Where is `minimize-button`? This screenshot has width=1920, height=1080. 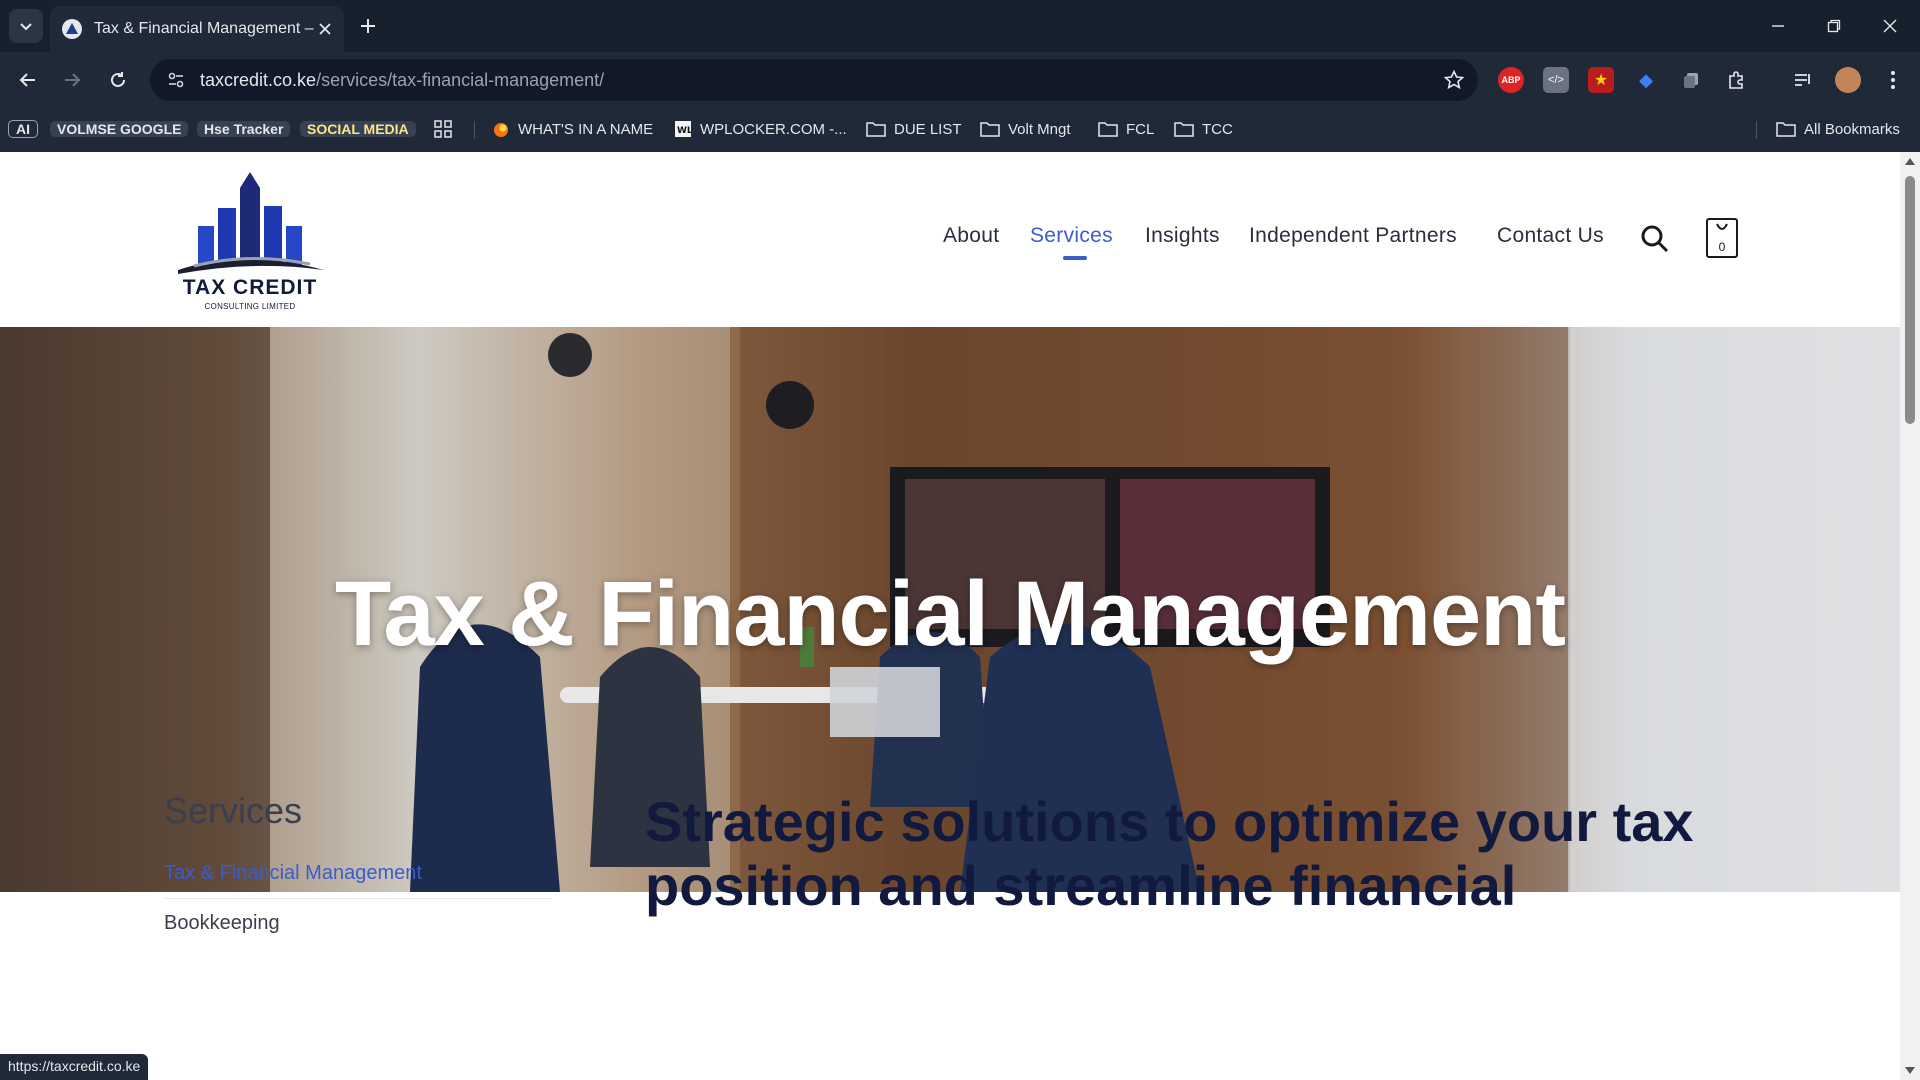
minimize-button is located at coordinates (1778, 26).